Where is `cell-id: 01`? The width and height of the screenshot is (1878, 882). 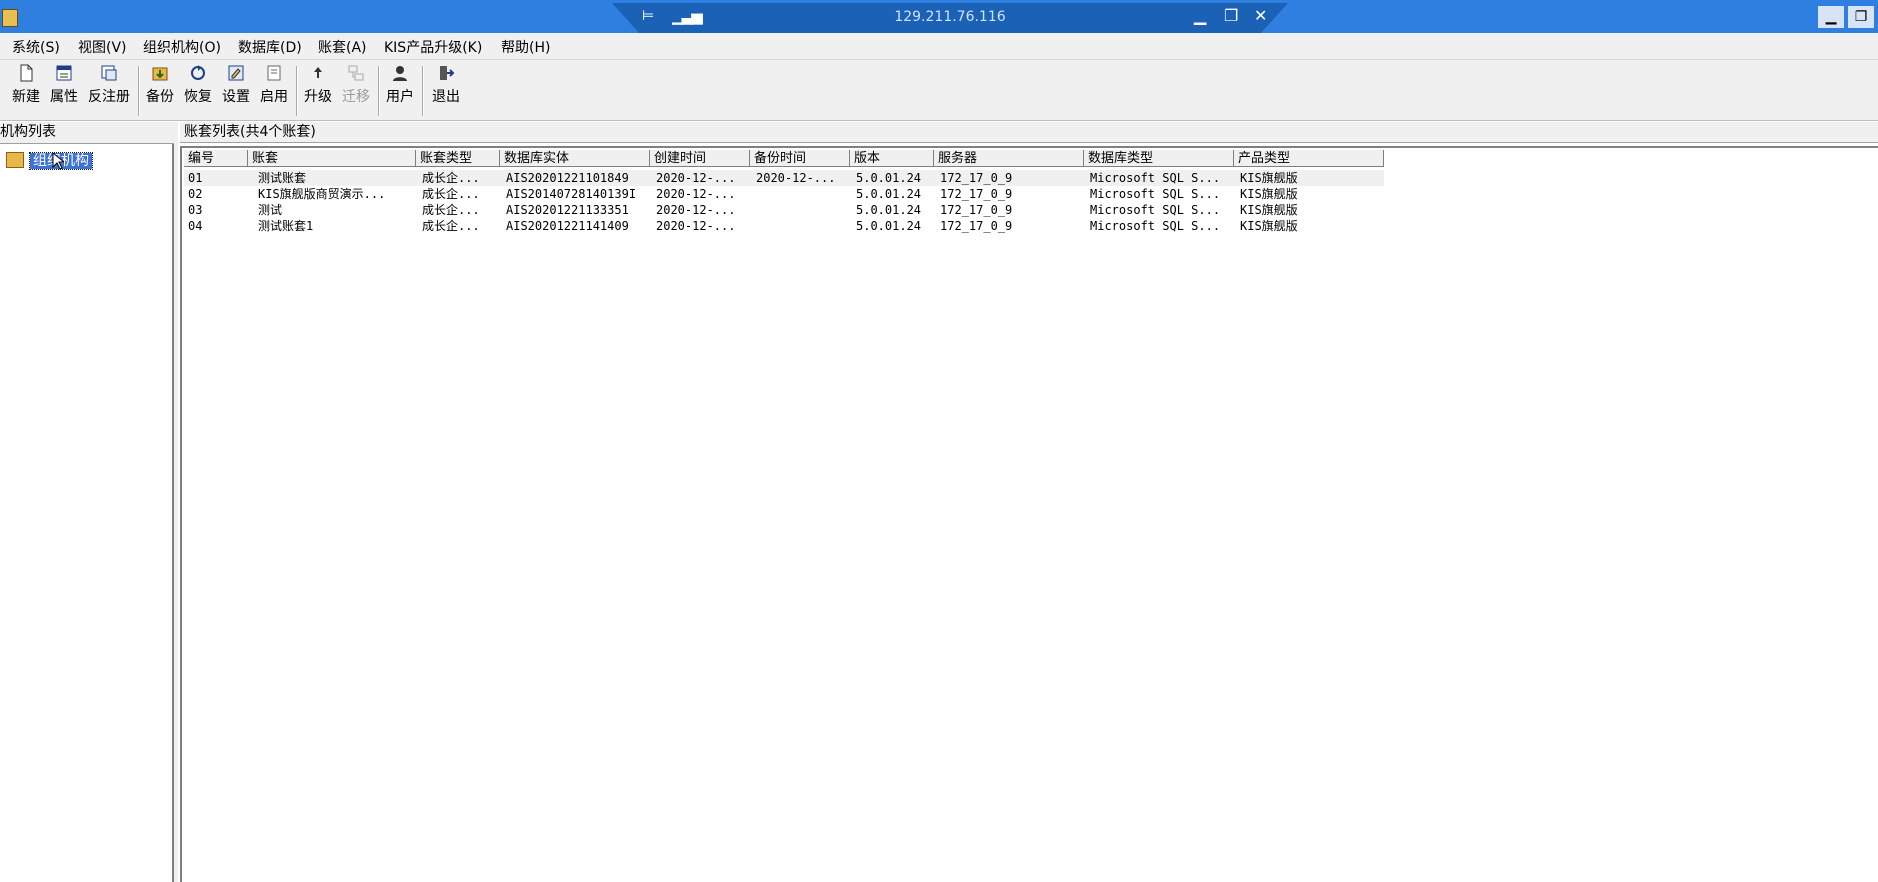
cell-id: 01 is located at coordinates (195, 178).